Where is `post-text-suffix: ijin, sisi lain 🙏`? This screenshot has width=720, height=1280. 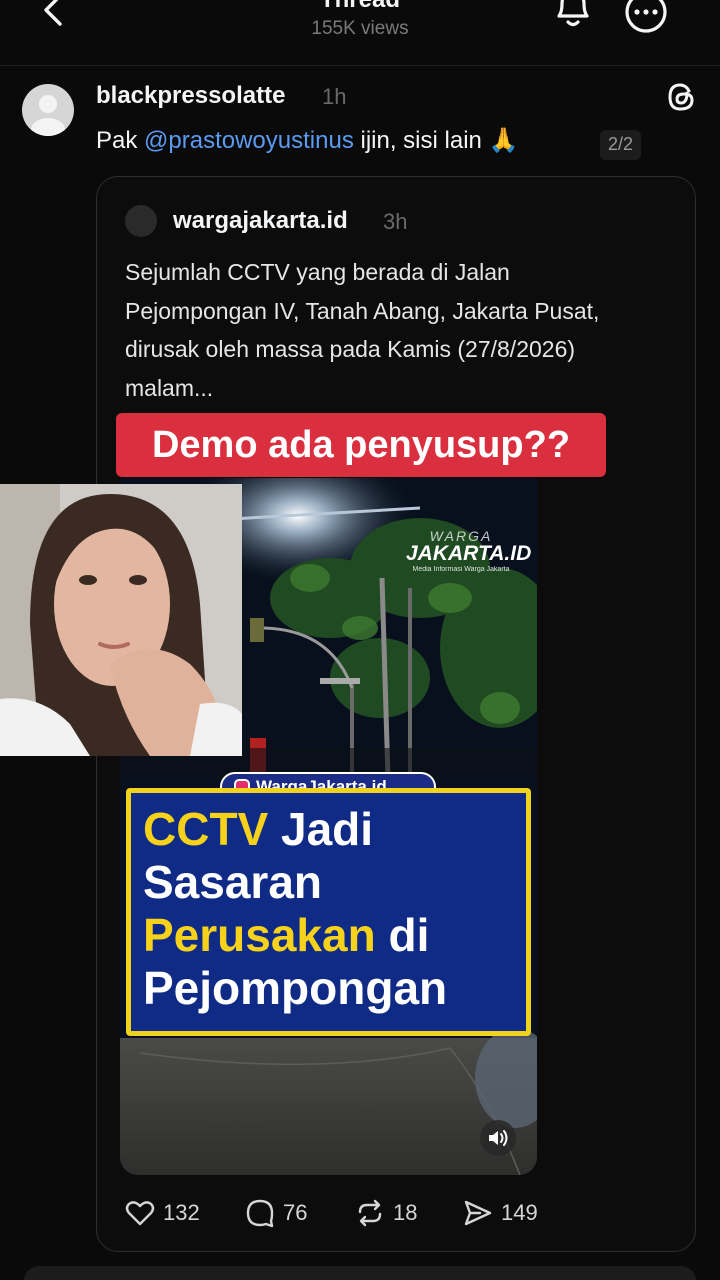
post-text-suffix: ijin, sisi lain 🙏 is located at coordinates (436, 140).